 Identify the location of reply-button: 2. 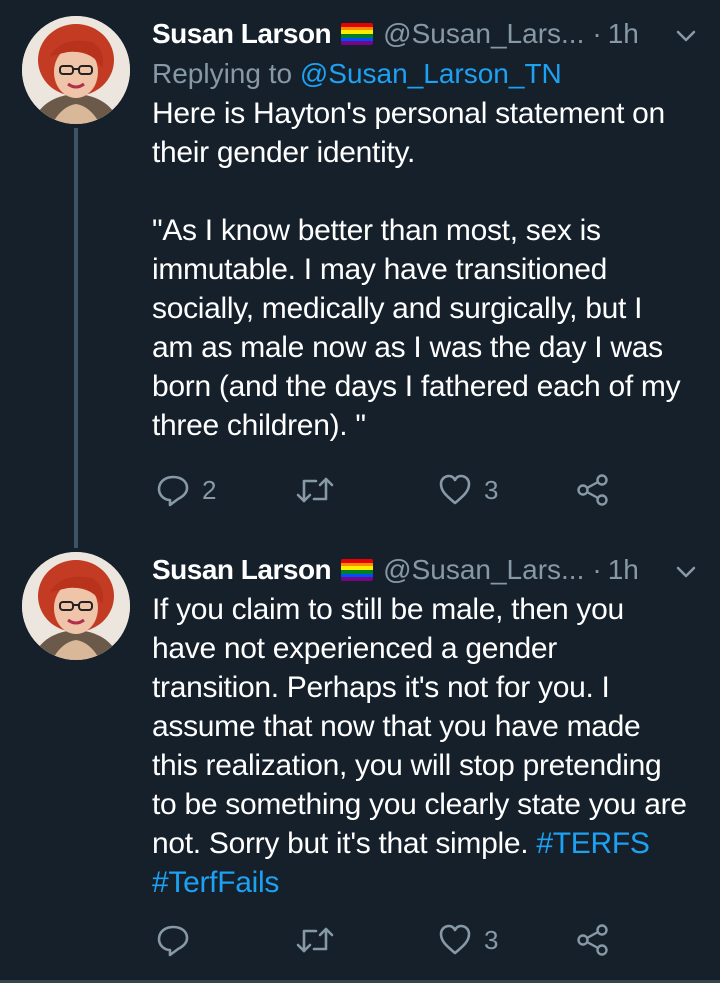
(186, 490).